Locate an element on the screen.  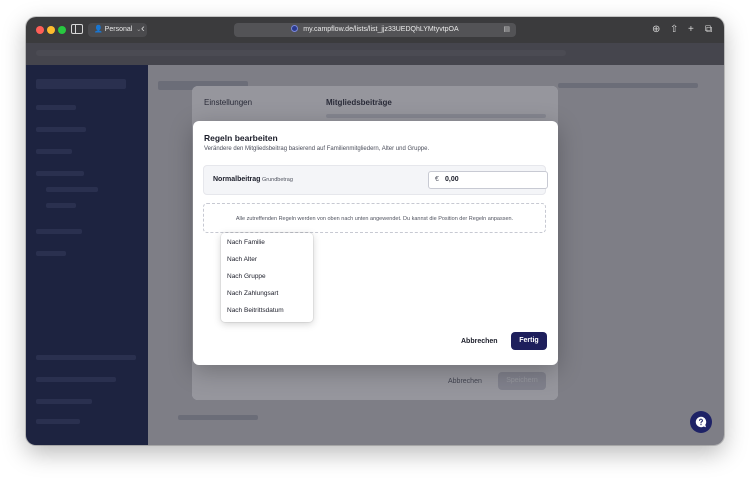
cancel-button: Abbrechen is located at coordinates (479, 341).